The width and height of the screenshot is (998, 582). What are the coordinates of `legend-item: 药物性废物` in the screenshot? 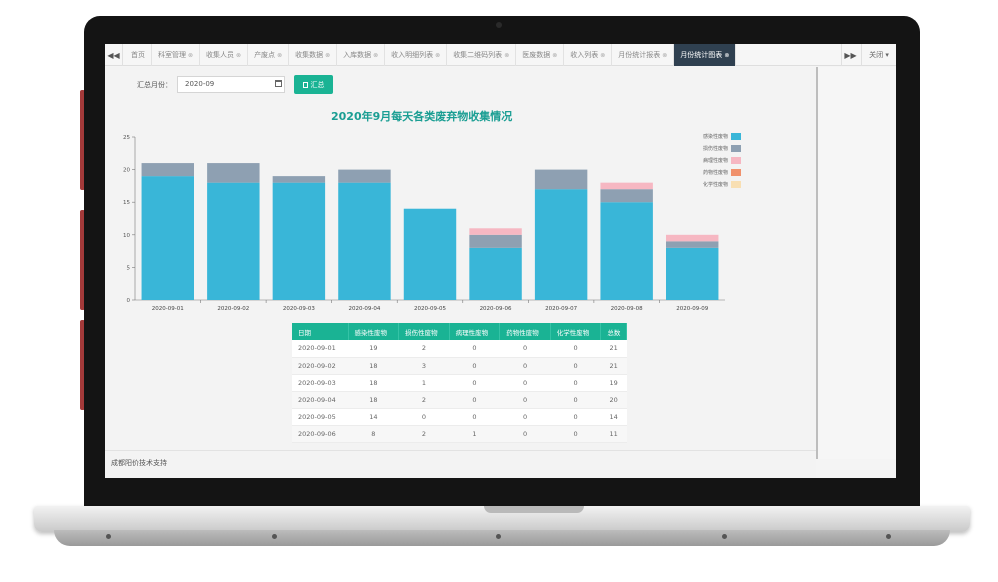 It's located at (722, 172).